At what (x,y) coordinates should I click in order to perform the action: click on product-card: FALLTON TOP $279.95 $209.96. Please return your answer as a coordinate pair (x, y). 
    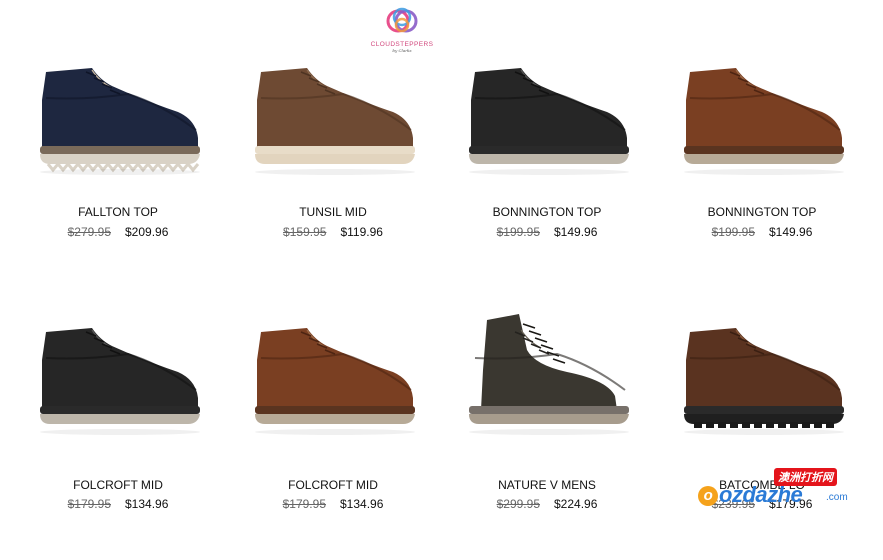
    Looking at the image, I should click on (118, 175).